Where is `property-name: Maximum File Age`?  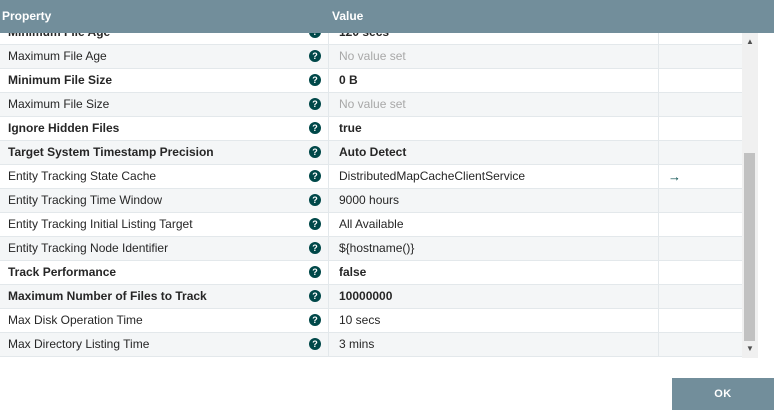
property-name: Maximum File Age is located at coordinates (57, 56).